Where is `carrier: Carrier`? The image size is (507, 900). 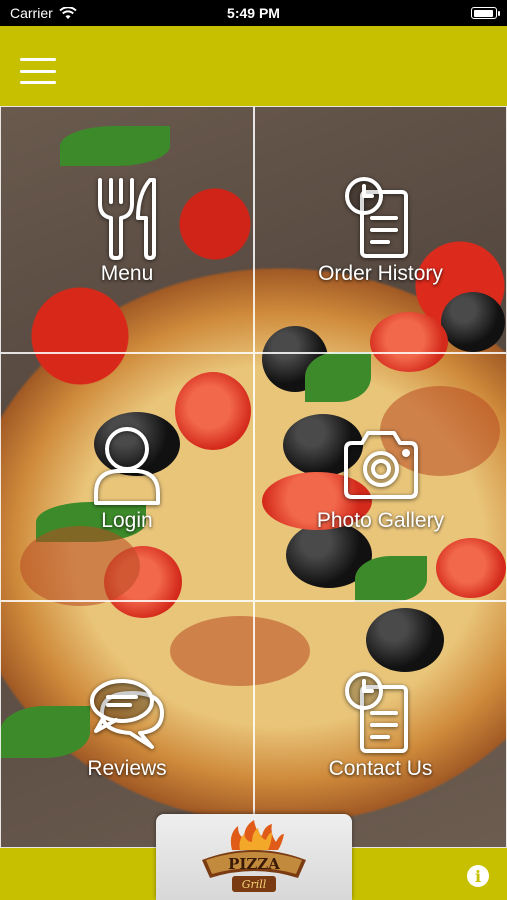 carrier: Carrier is located at coordinates (43, 13).